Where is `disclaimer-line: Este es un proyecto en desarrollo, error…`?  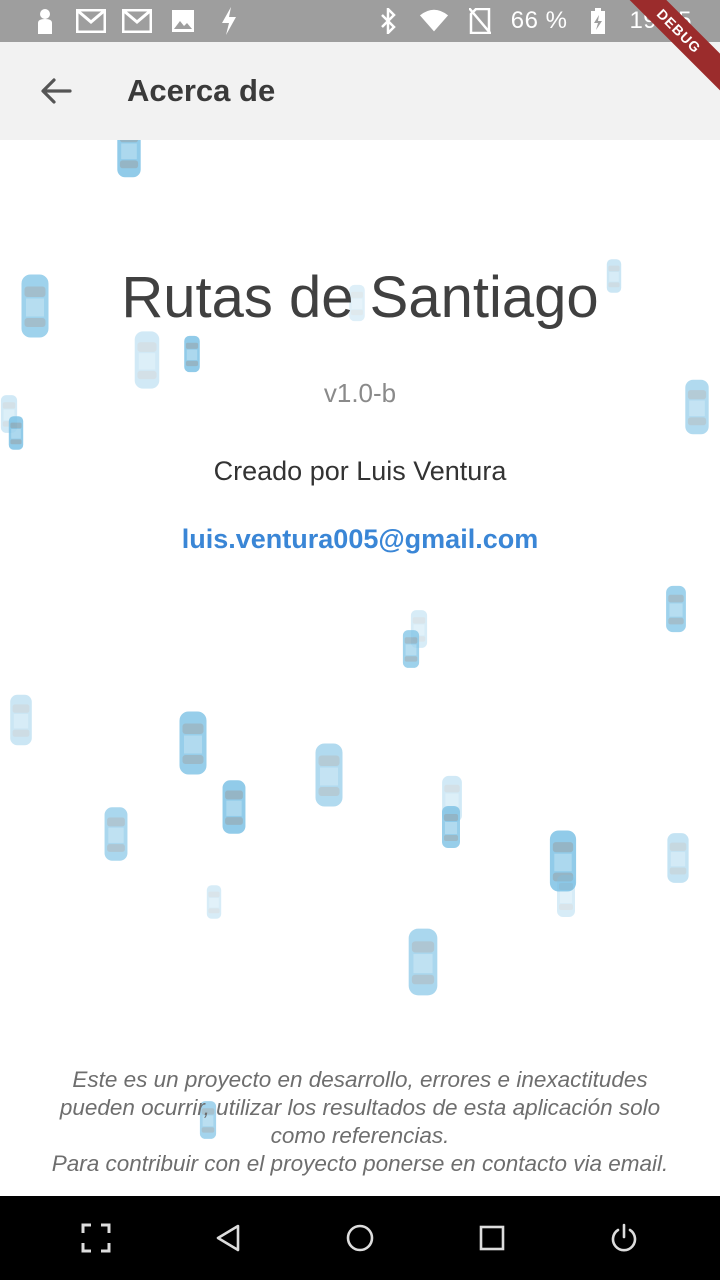
disclaimer-line: Este es un proyecto en desarrollo, error… is located at coordinates (360, 1079).